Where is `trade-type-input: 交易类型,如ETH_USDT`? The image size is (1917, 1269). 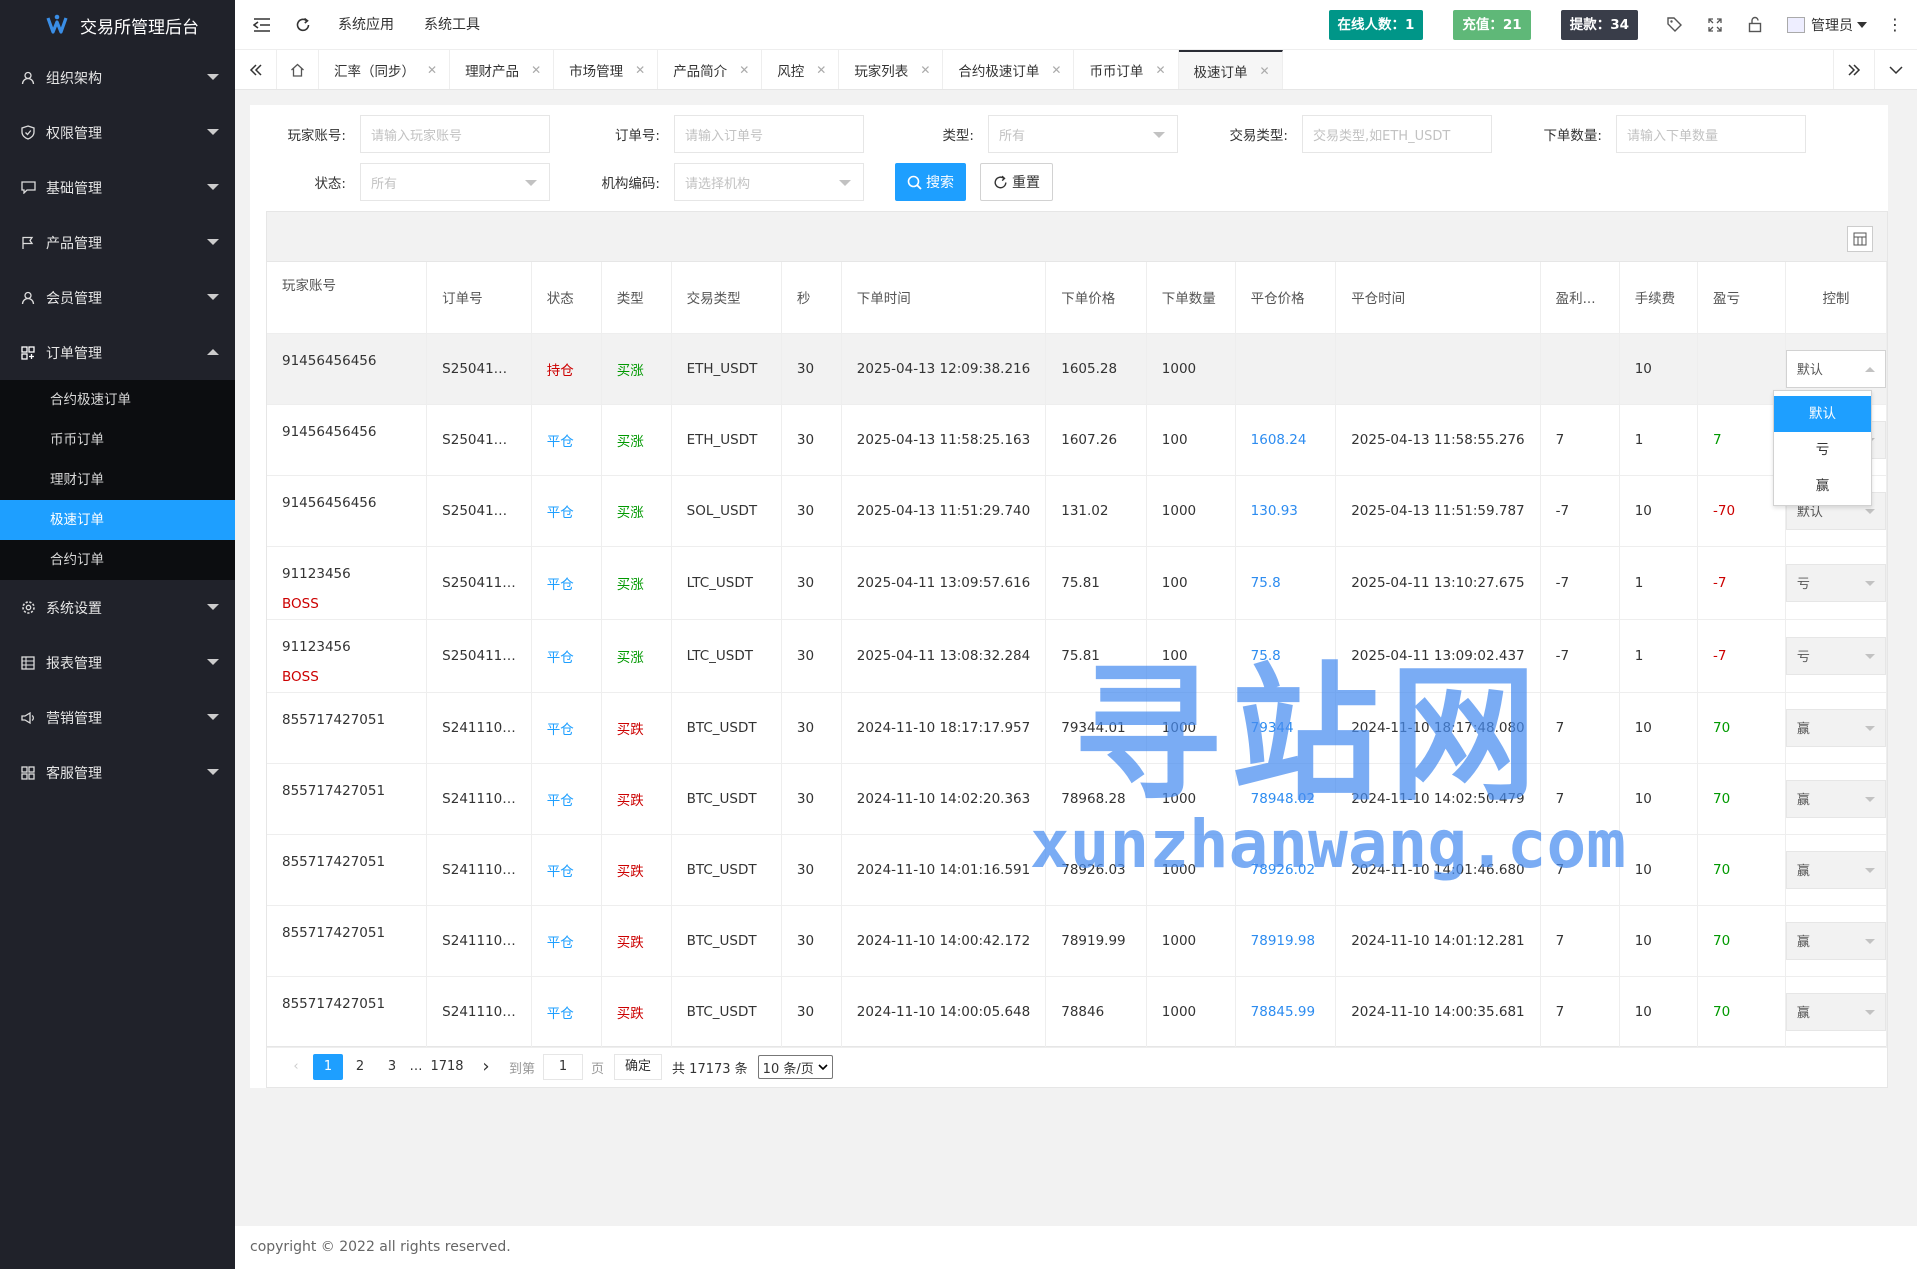
trade-type-input: 交易类型,如ETH_USDT is located at coordinates (1397, 134).